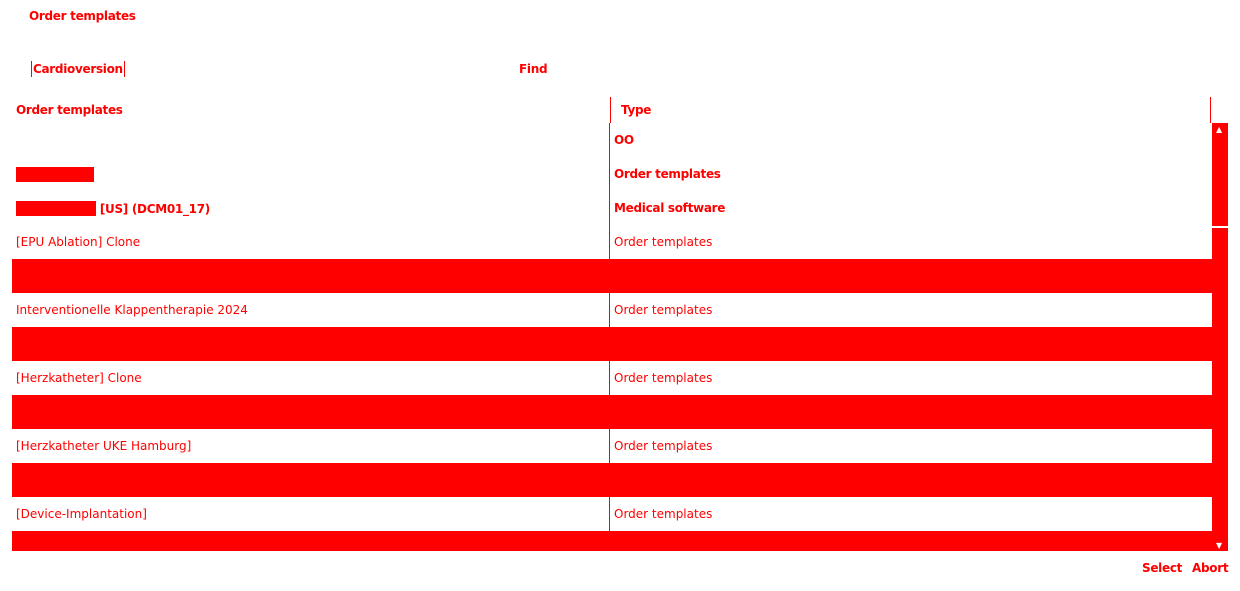  Describe the element at coordinates (670, 208) in the screenshot. I see `cell-type-text: Medical software` at that location.